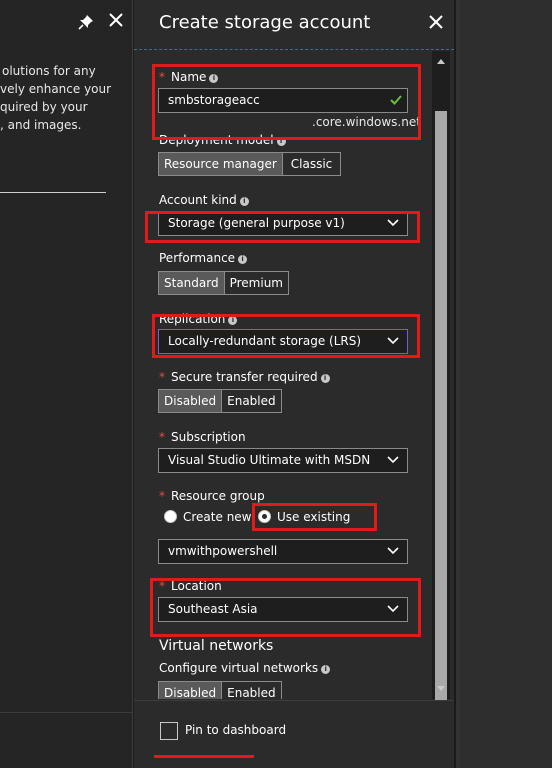  I want to click on subscription-value: Visual Studio Ultimate with MSDN, so click(269, 460).